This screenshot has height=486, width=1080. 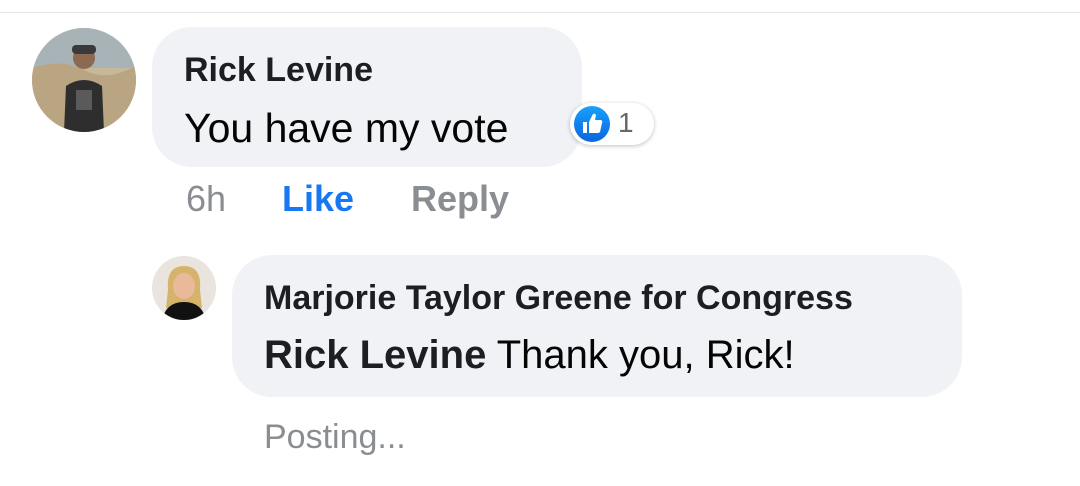 What do you see at coordinates (278, 70) in the screenshot?
I see `comment-author: Rick Levine` at bounding box center [278, 70].